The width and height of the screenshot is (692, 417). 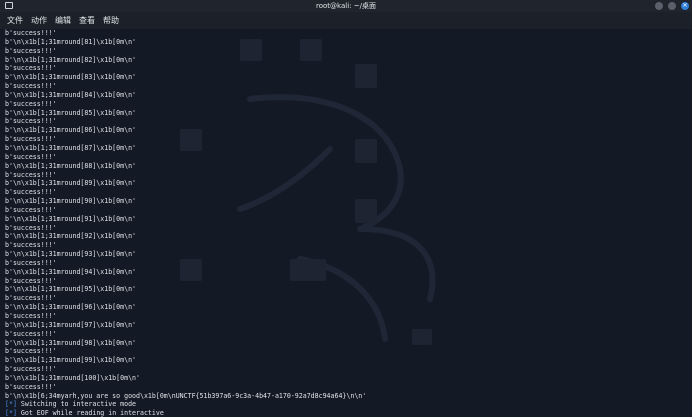 I want to click on menu-bar: 文件 动作 编辑 查看 帮助, so click(x=346, y=20).